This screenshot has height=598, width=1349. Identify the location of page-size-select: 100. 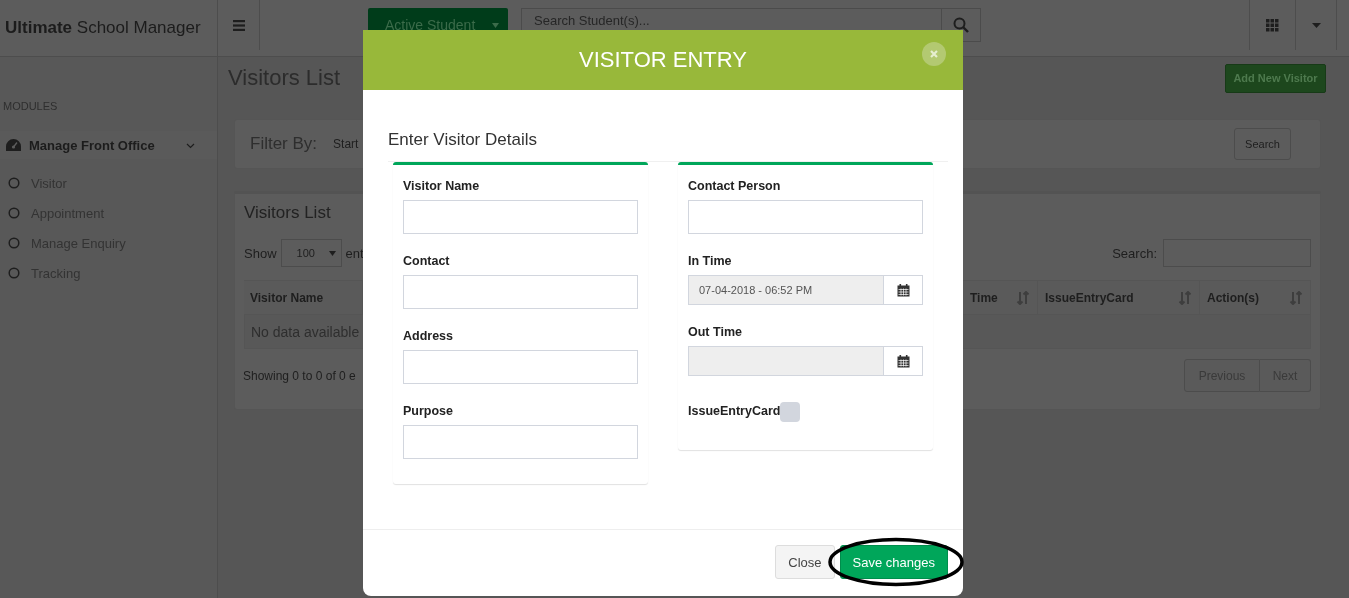
(311, 253).